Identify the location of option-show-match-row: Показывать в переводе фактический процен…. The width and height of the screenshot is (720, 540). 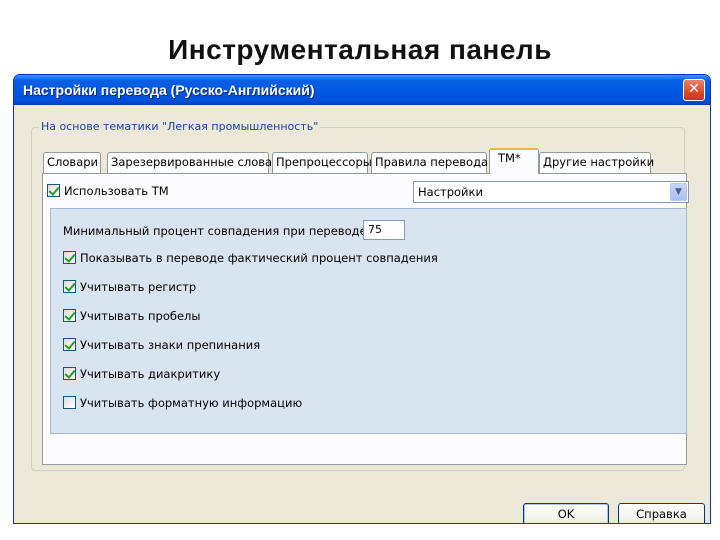
(250, 258).